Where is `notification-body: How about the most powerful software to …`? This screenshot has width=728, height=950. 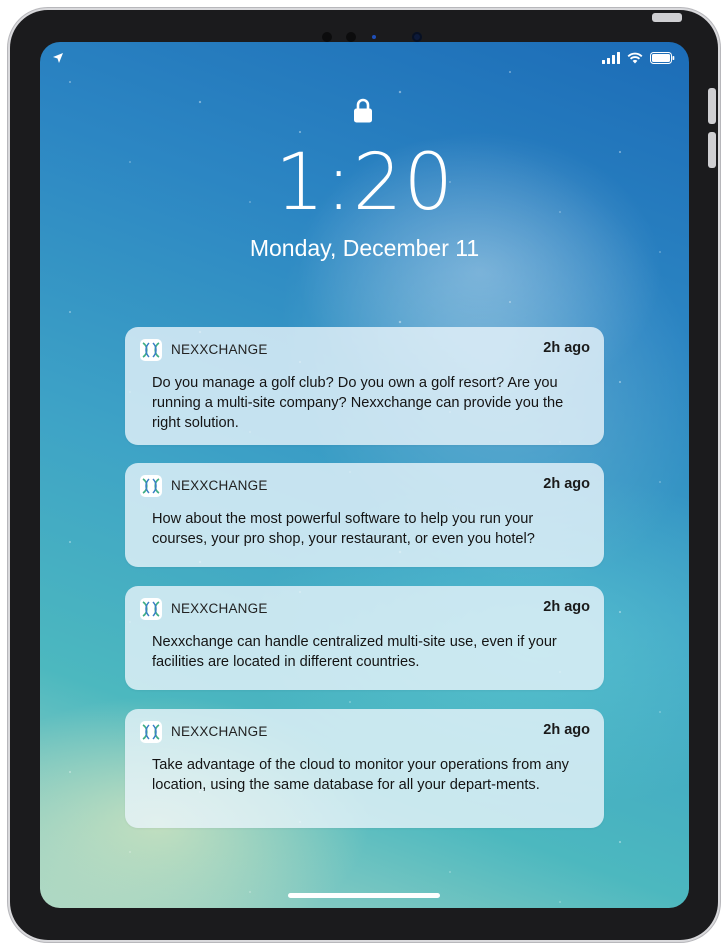
notification-body: How about the most powerful software to … is located at coordinates (343, 529).